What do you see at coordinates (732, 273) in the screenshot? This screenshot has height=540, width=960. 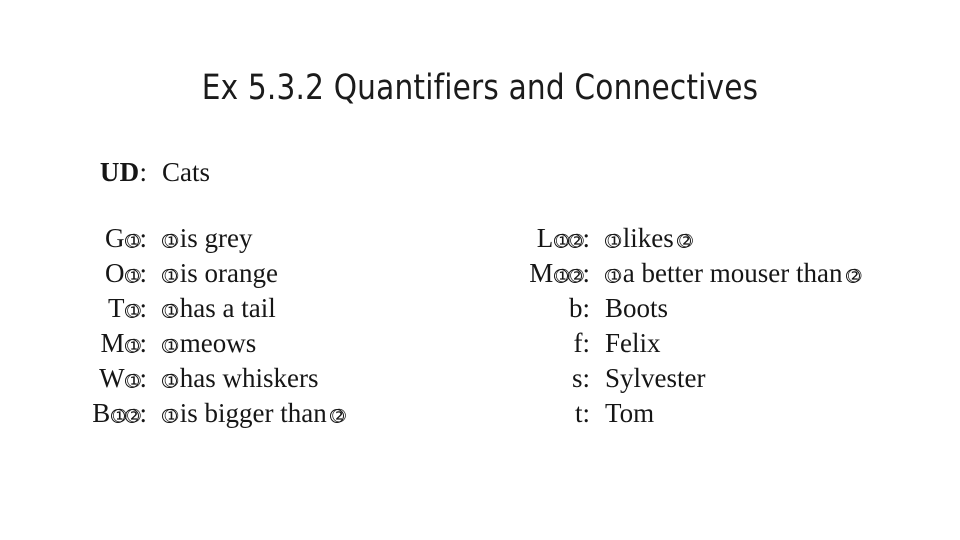 I see `predicate-m2-gloss-text: a better mouser than` at bounding box center [732, 273].